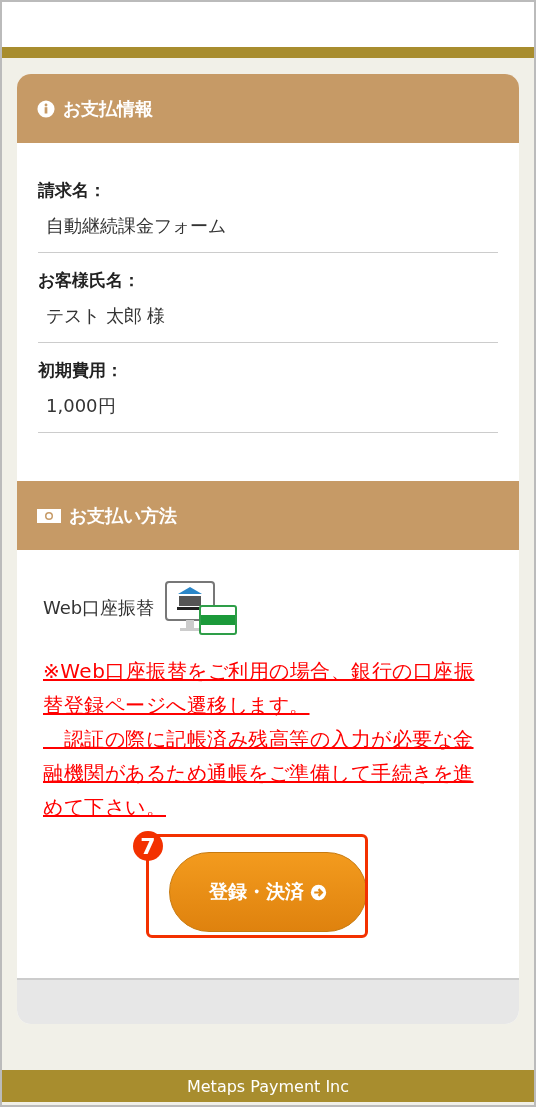 This screenshot has width=536, height=1107. Describe the element at coordinates (106, 316) in the screenshot. I see `field-value: テスト 太郎 様` at that location.